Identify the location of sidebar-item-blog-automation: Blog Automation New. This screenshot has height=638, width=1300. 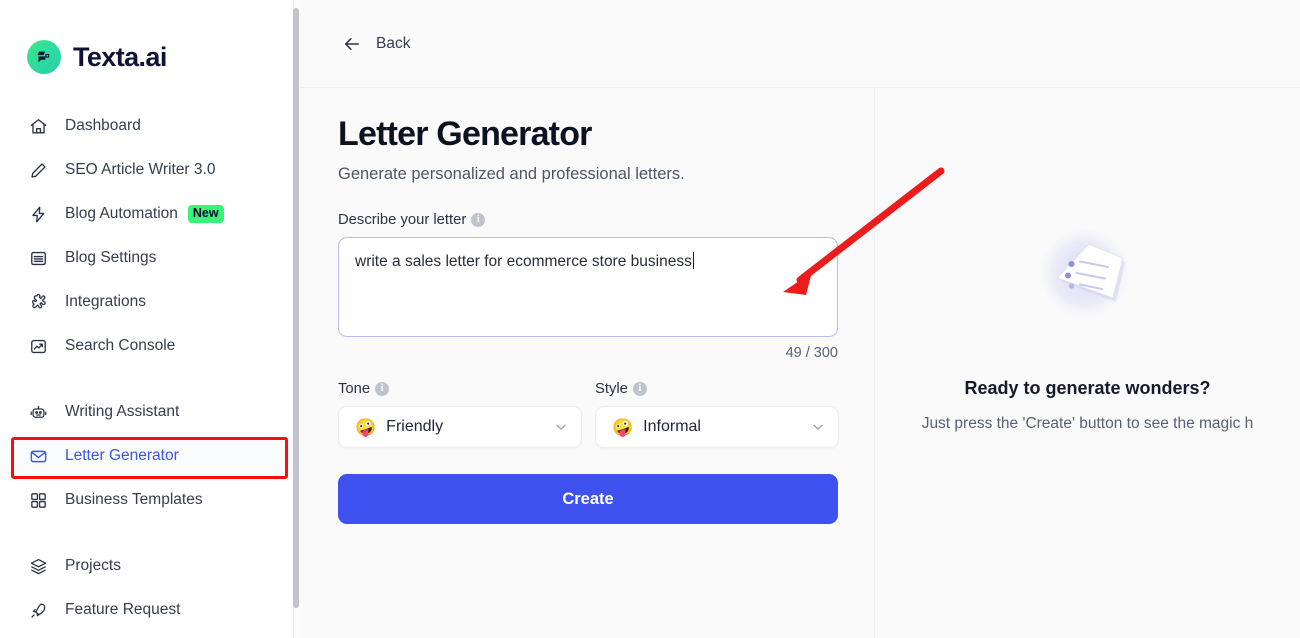
(150, 214).